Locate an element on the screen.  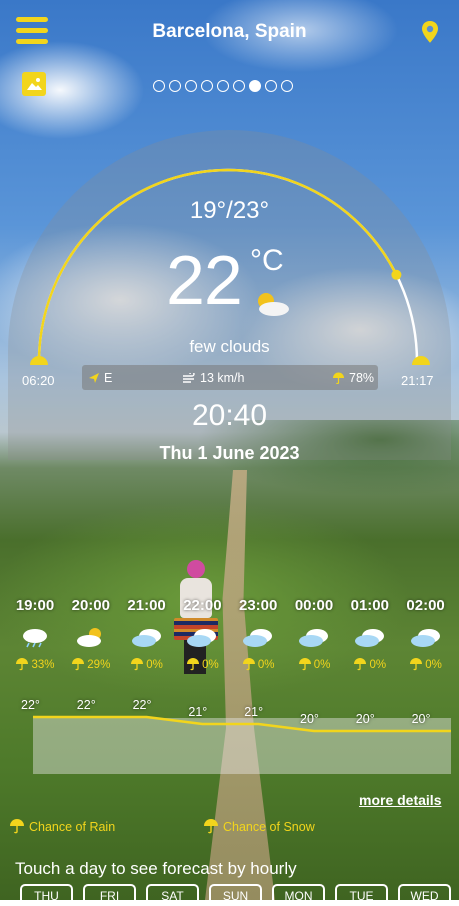
rain-chance: 29% is located at coordinates (91, 664).